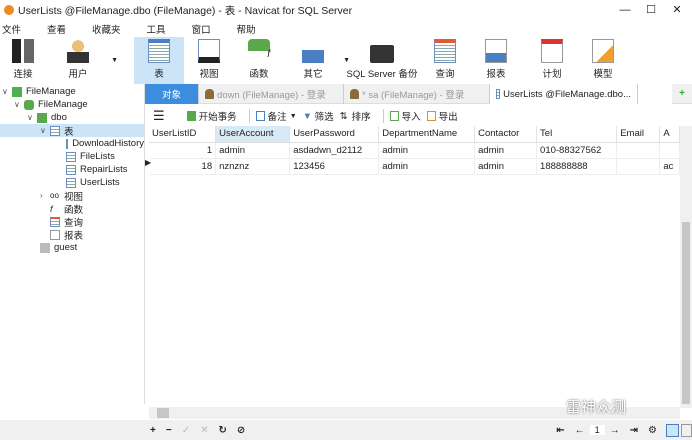 Image resolution: width=692 pixels, height=440 pixels. What do you see at coordinates (442, 116) in the screenshot?
I see `export-button: 导出` at bounding box center [442, 116].